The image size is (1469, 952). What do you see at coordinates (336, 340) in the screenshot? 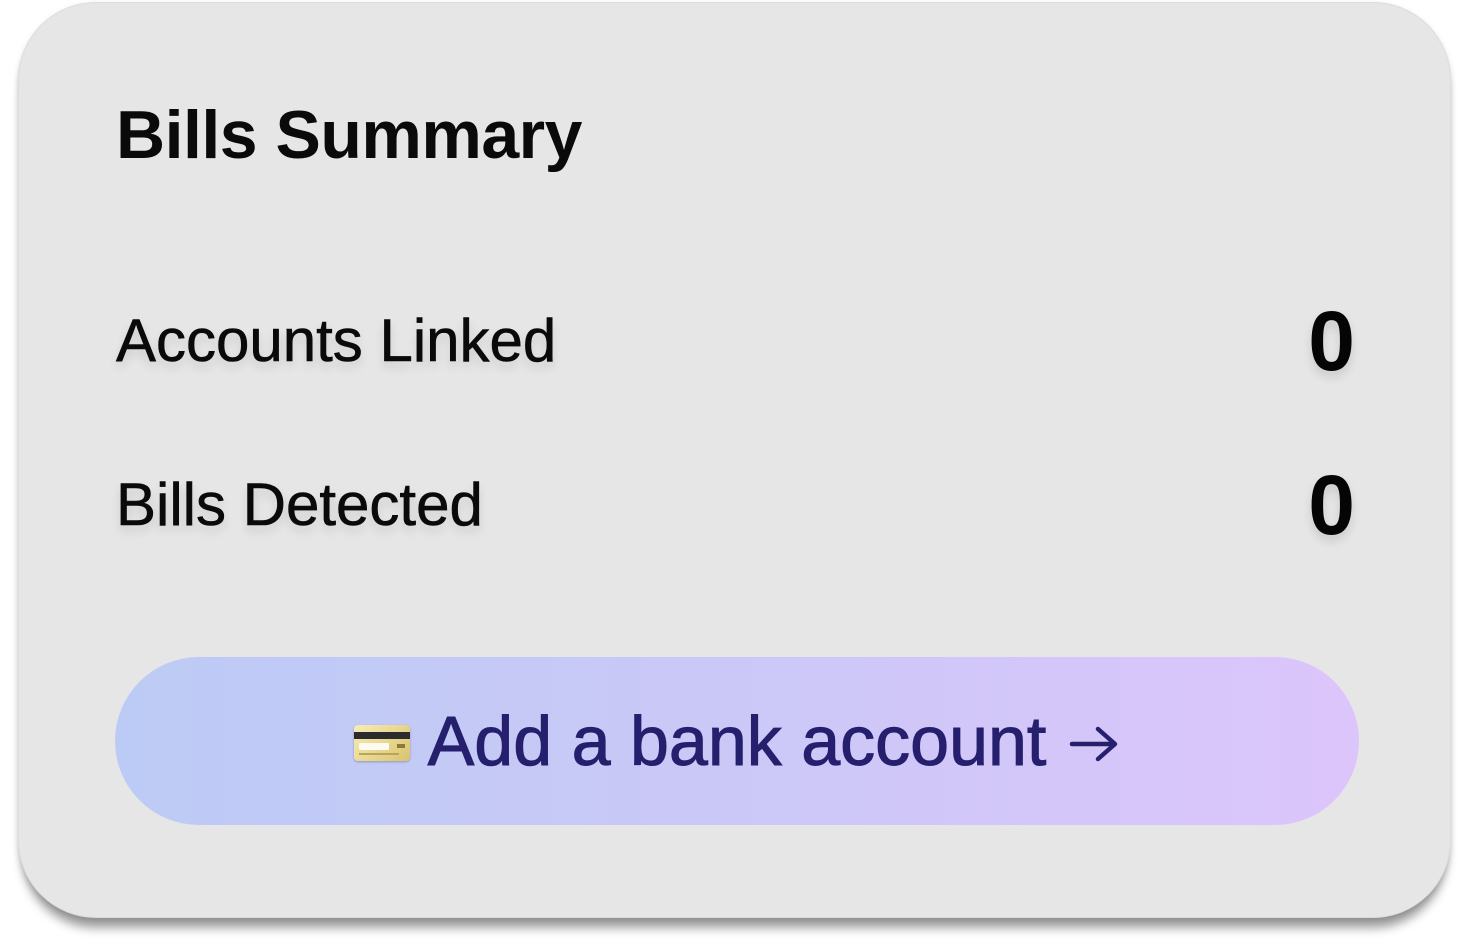
I see `accounts-linked-label: Accounts Linked` at bounding box center [336, 340].